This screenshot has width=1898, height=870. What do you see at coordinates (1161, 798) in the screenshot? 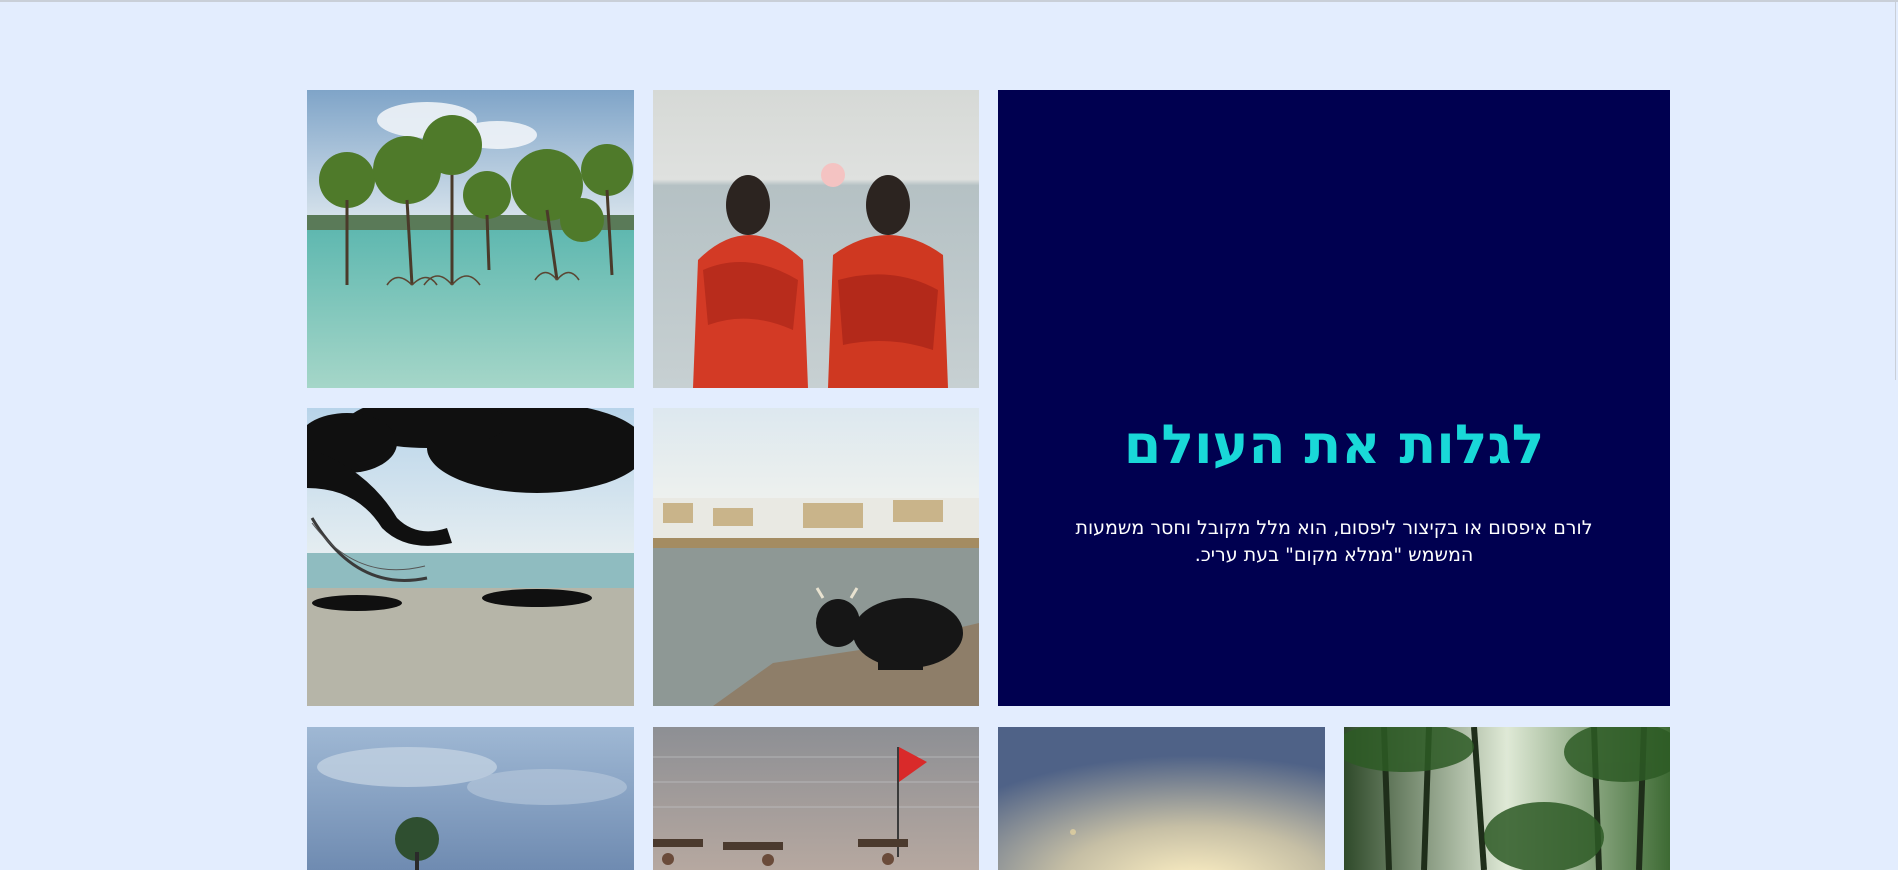
I see `sunset-sky-photo` at bounding box center [1161, 798].